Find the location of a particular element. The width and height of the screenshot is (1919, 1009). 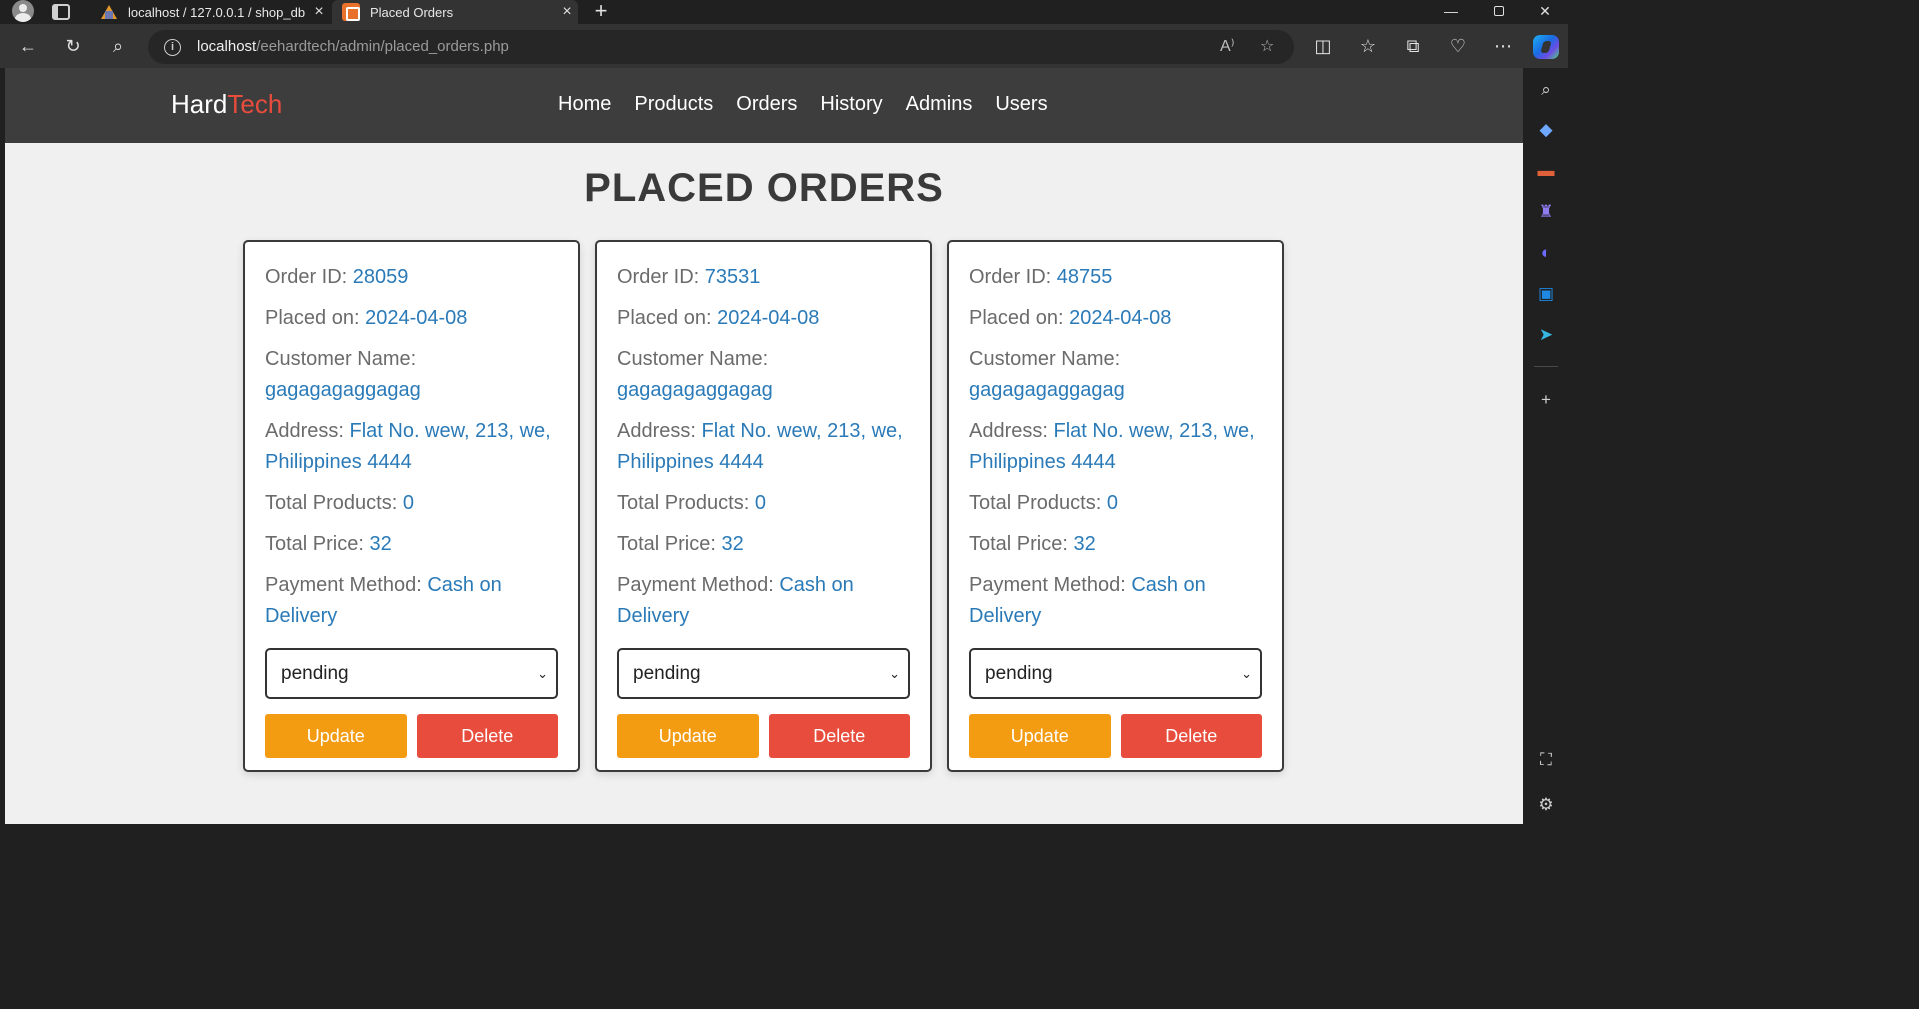

customer-name-value: gagagagaggagag is located at coordinates (1047, 390).